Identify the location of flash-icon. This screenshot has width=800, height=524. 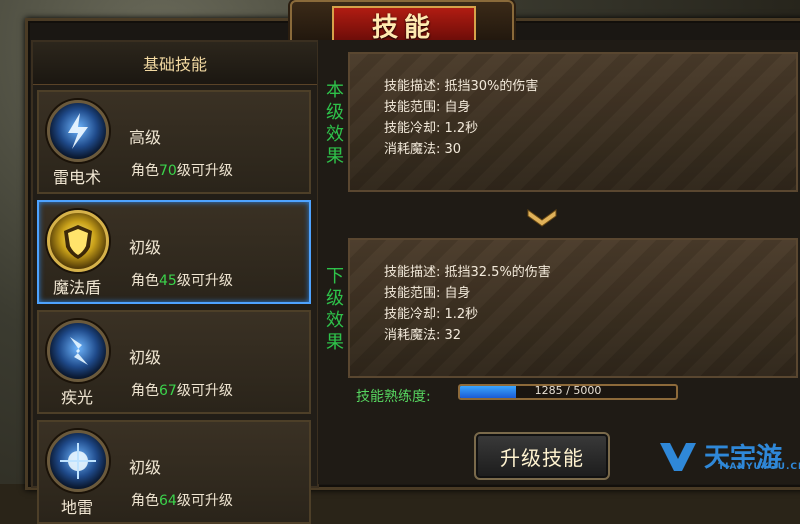
(78, 351).